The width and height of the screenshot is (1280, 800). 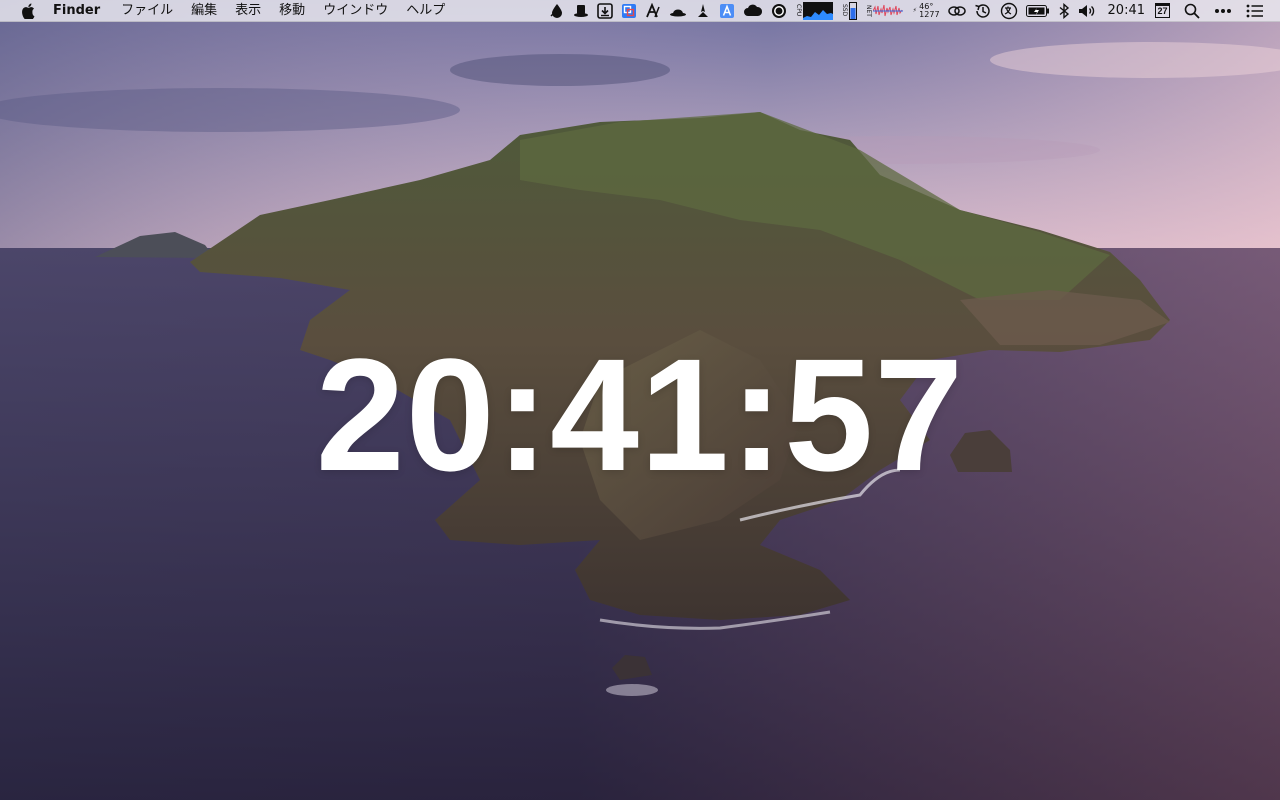 What do you see at coordinates (1126, 11) in the screenshot?
I see `menubar-clock: 20:41` at bounding box center [1126, 11].